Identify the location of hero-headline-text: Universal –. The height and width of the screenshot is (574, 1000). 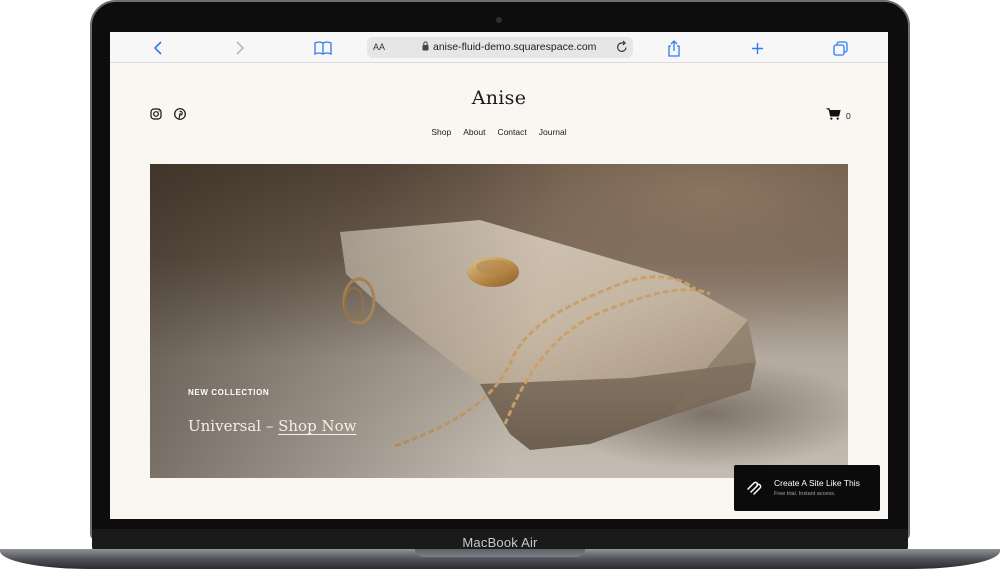
(233, 426).